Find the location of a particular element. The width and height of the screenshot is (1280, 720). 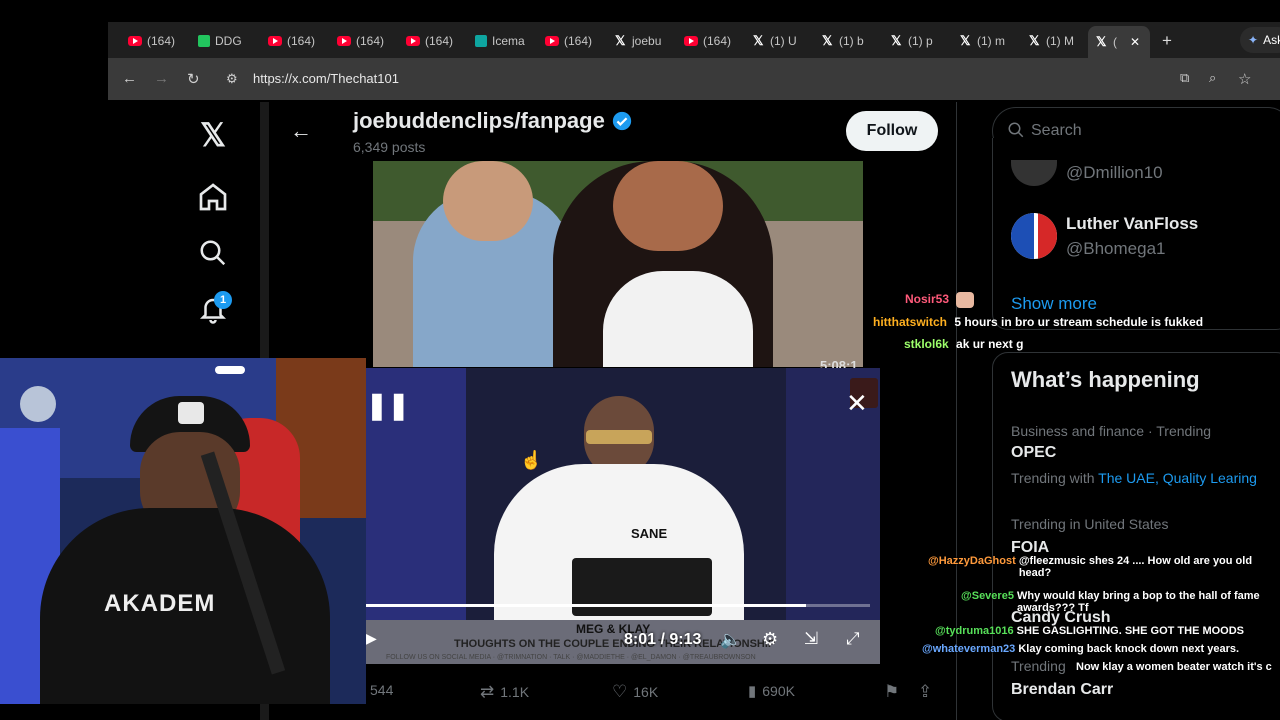

picture-in-picture-icon: ⇲ is located at coordinates (811, 639).